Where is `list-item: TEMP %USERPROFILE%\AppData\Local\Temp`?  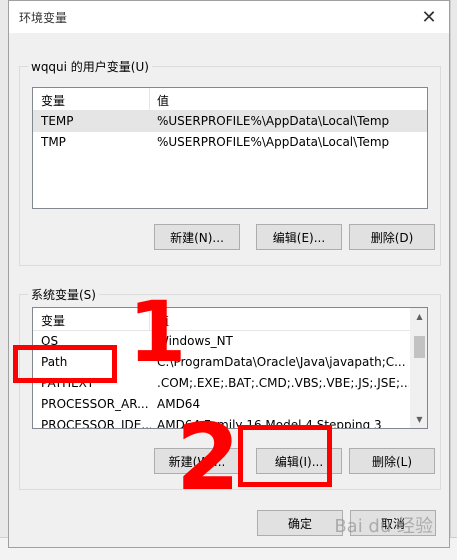 list-item: TEMP %USERPROFILE%\AppData\Local\Temp is located at coordinates (230, 121).